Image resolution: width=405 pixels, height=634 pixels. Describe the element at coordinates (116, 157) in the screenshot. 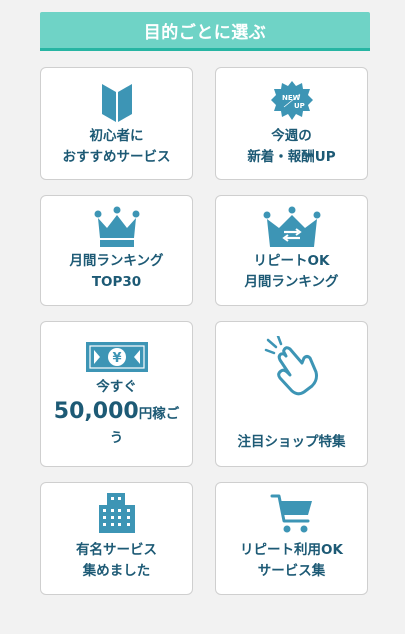

I see `card-label-line2: おすすめサービス` at that location.